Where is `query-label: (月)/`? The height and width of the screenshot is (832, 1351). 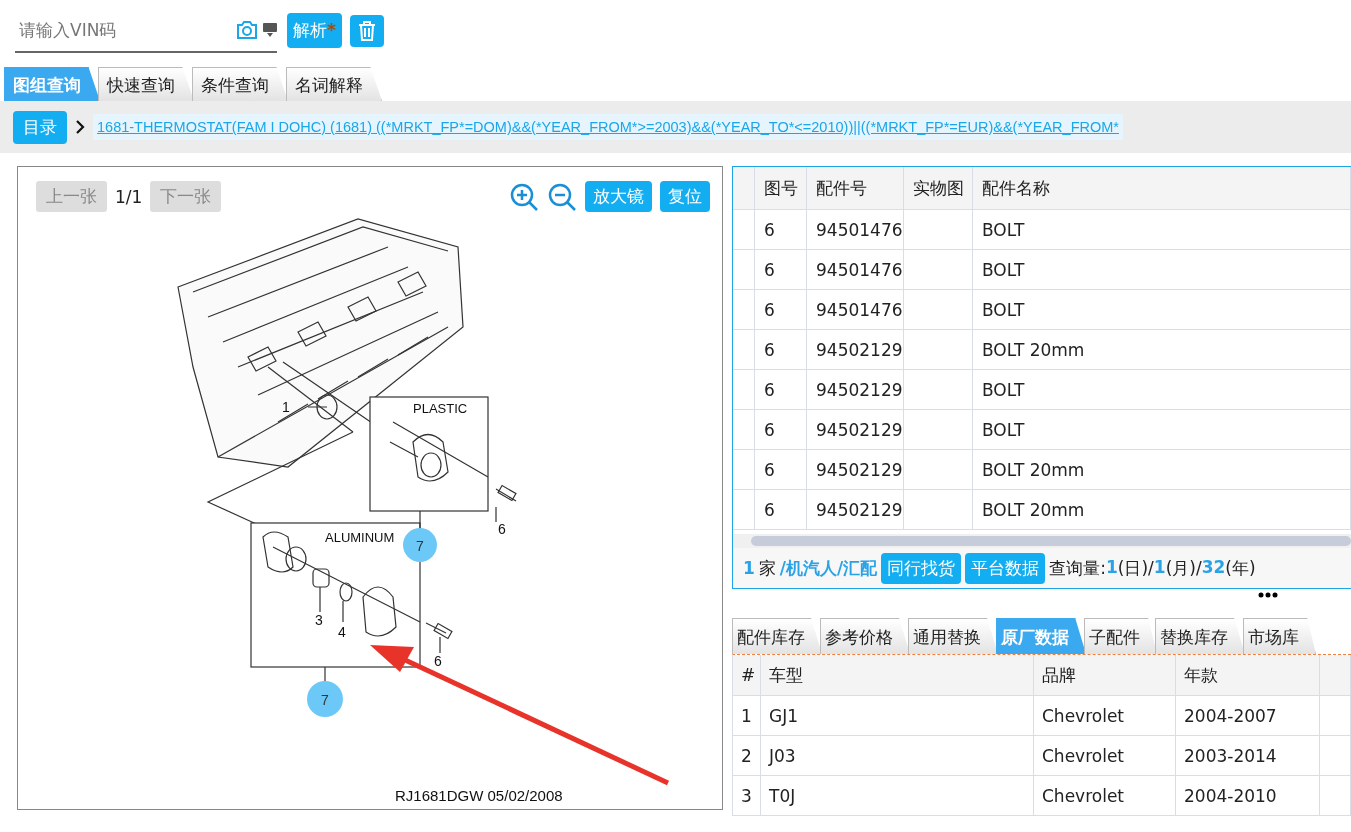
query-label: (月)/ is located at coordinates (1183, 568).